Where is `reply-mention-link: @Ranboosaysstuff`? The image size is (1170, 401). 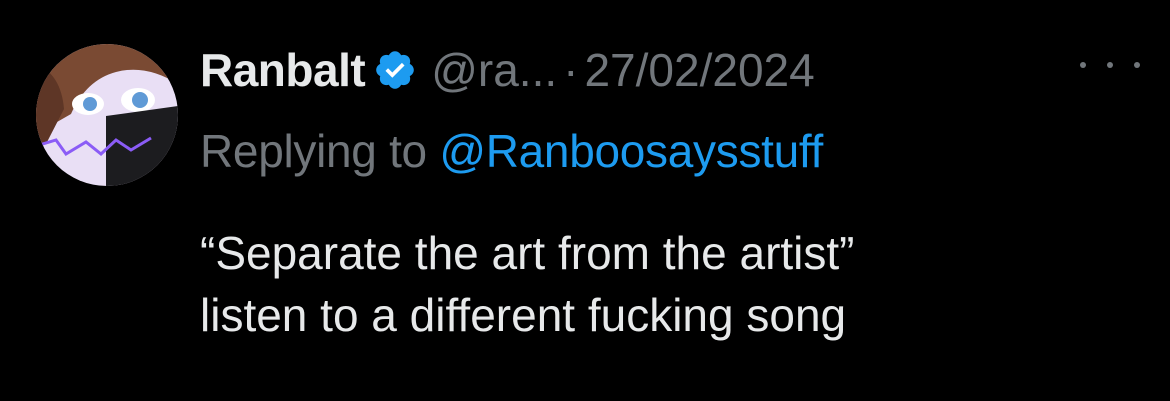 reply-mention-link: @Ranboosaysstuff is located at coordinates (631, 151).